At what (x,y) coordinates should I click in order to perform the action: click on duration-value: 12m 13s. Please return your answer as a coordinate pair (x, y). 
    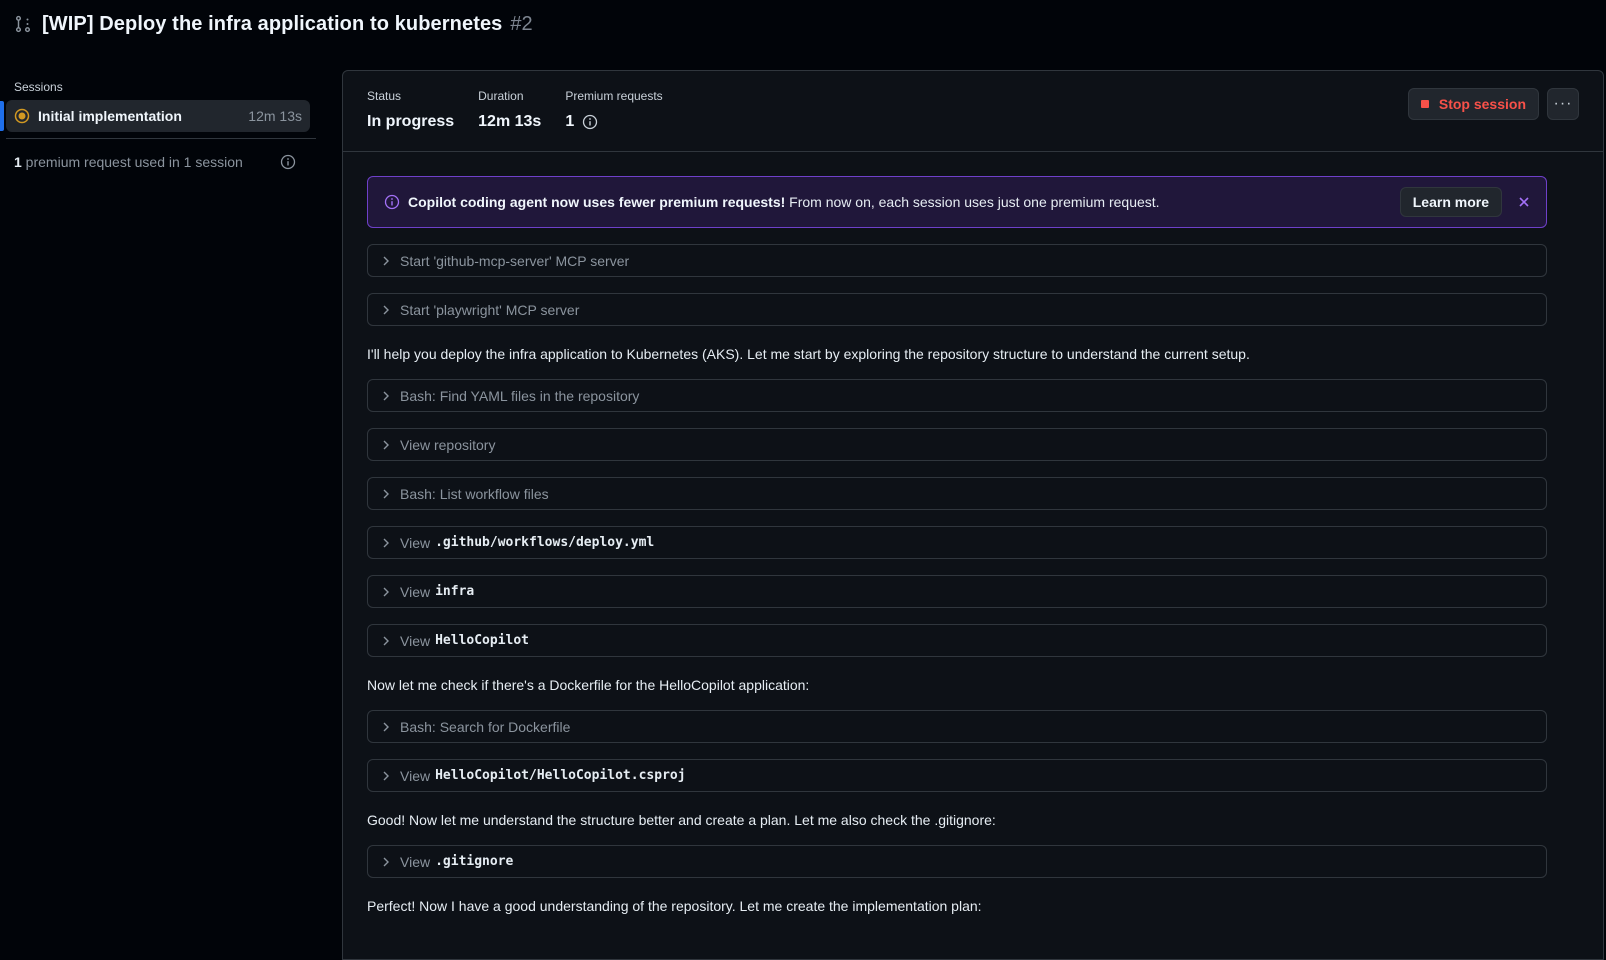
    Looking at the image, I should click on (510, 121).